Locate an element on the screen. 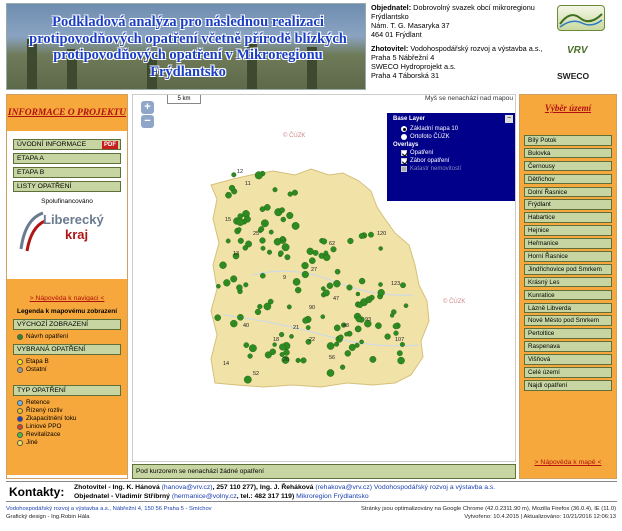 The image size is (622, 531). zoom-out-button: − is located at coordinates (147, 121).